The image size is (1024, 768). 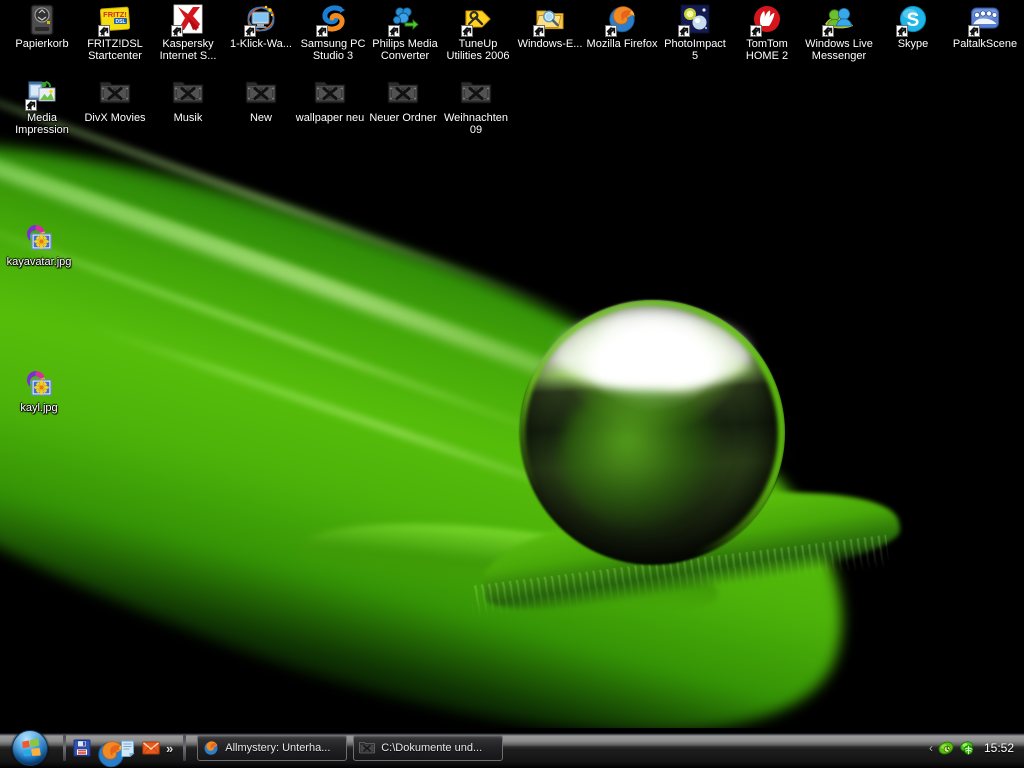 What do you see at coordinates (913, 44) in the screenshot?
I see `desktop-icon-label: Skype` at bounding box center [913, 44].